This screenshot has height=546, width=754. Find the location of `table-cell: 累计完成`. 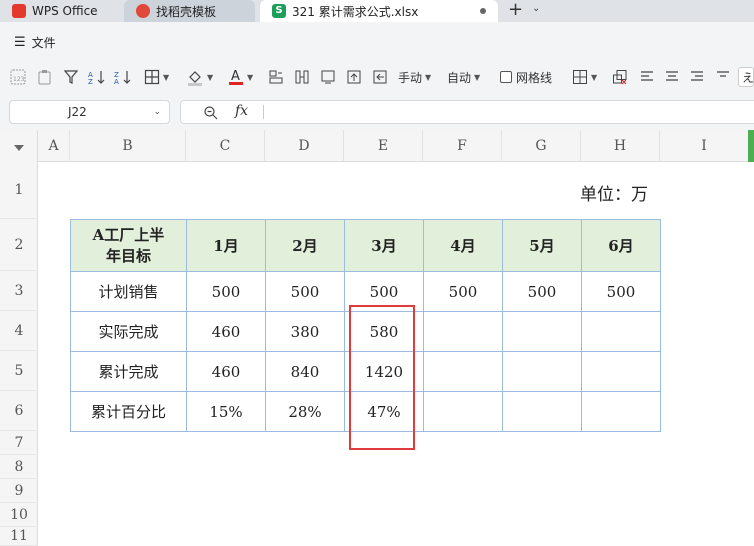

table-cell: 累计完成 is located at coordinates (128, 371).